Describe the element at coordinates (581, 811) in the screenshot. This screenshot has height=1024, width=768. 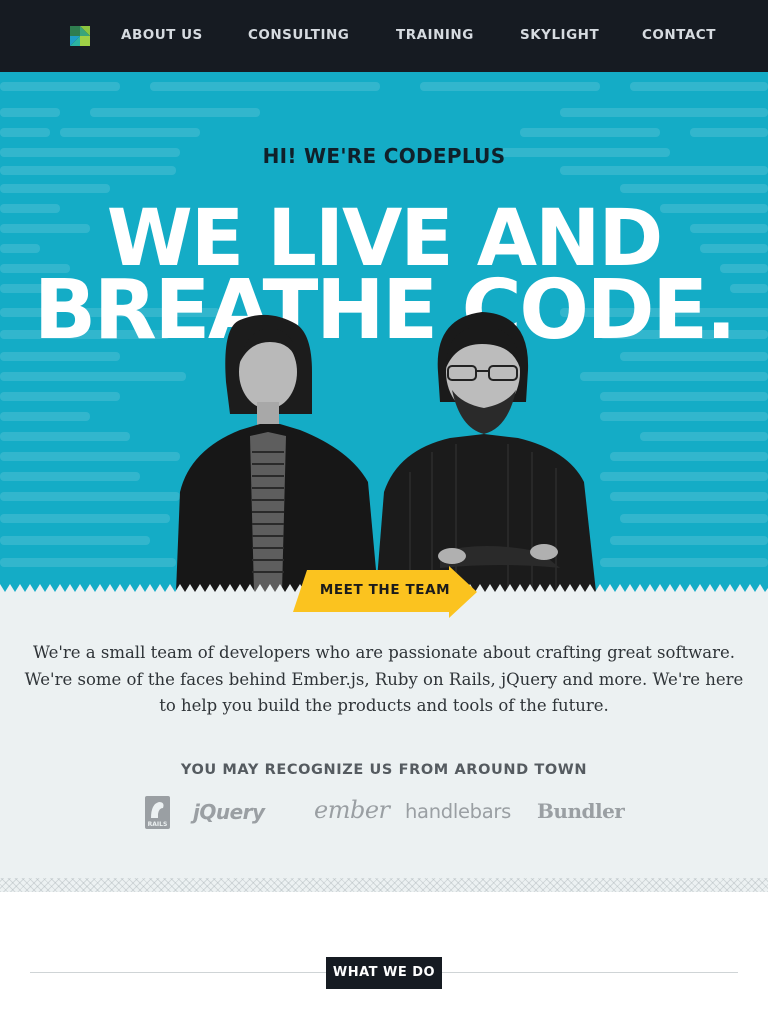
I see `bundler-logo: Bundler` at that location.